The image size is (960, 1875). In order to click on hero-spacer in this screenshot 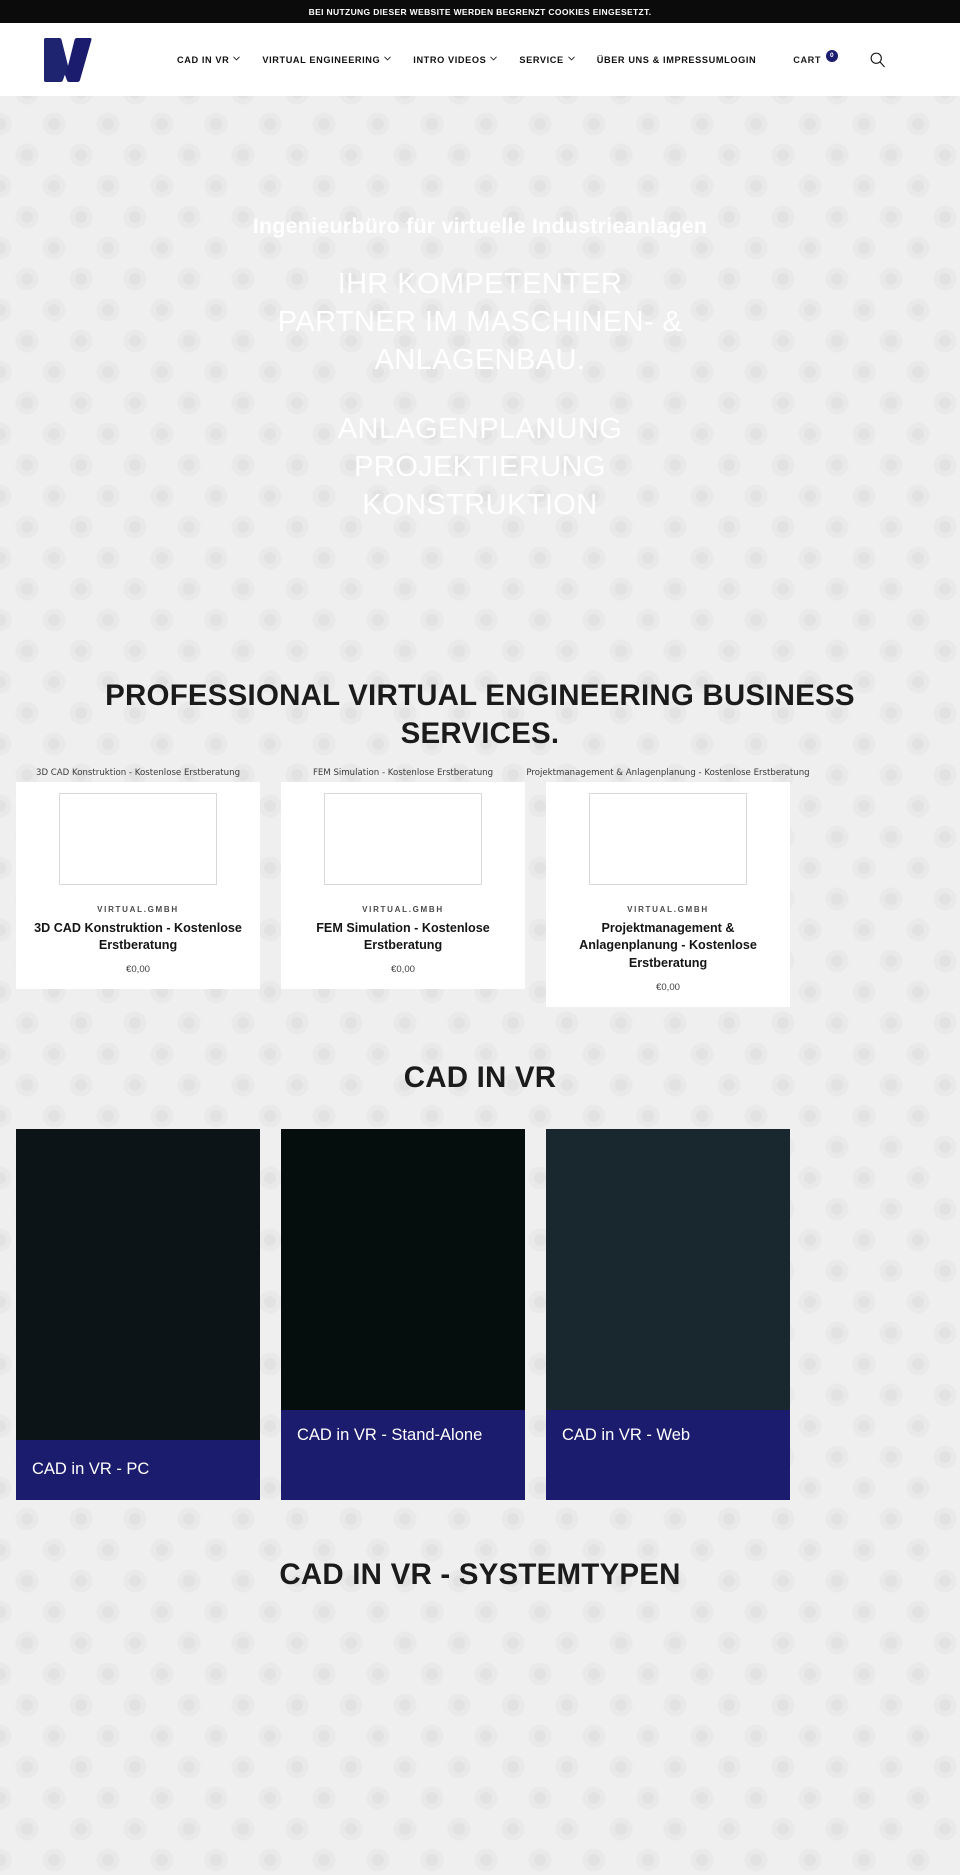, I will do `click(480, 395)`.